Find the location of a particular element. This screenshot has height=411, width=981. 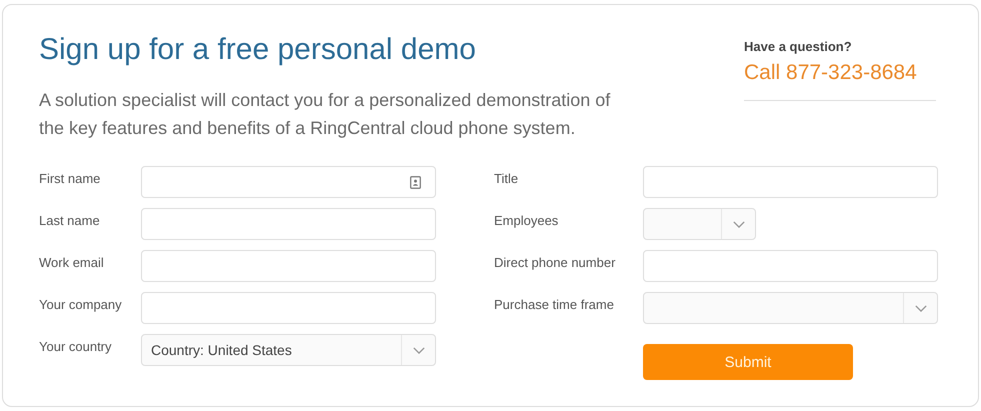

phone-number: Call 877-323-8684 is located at coordinates (831, 73).